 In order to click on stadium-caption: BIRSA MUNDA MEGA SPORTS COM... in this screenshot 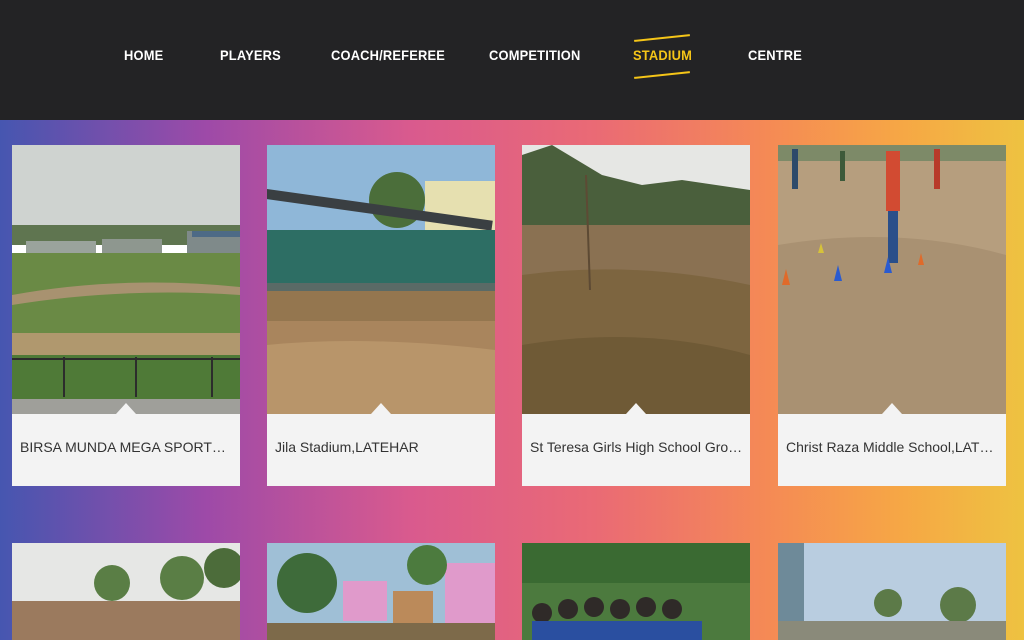, I will do `click(126, 444)`.